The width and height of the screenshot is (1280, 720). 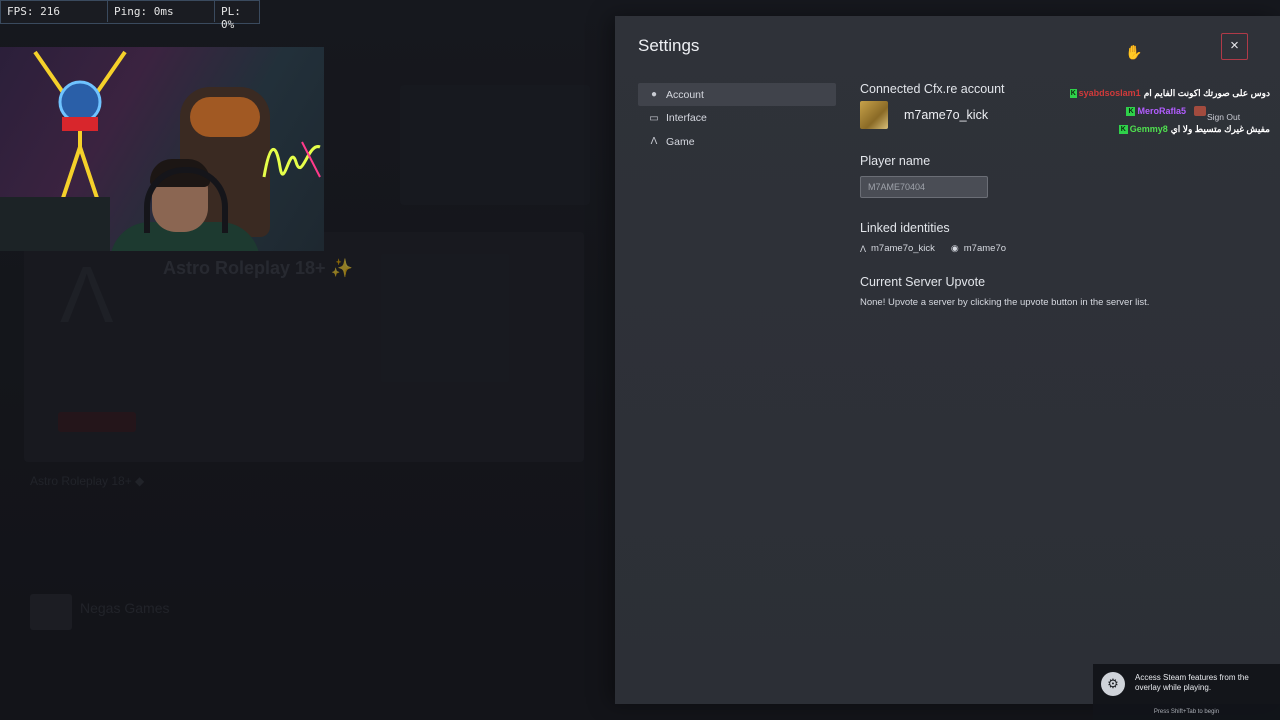 I want to click on nav-item-label: Interface, so click(x=686, y=118).